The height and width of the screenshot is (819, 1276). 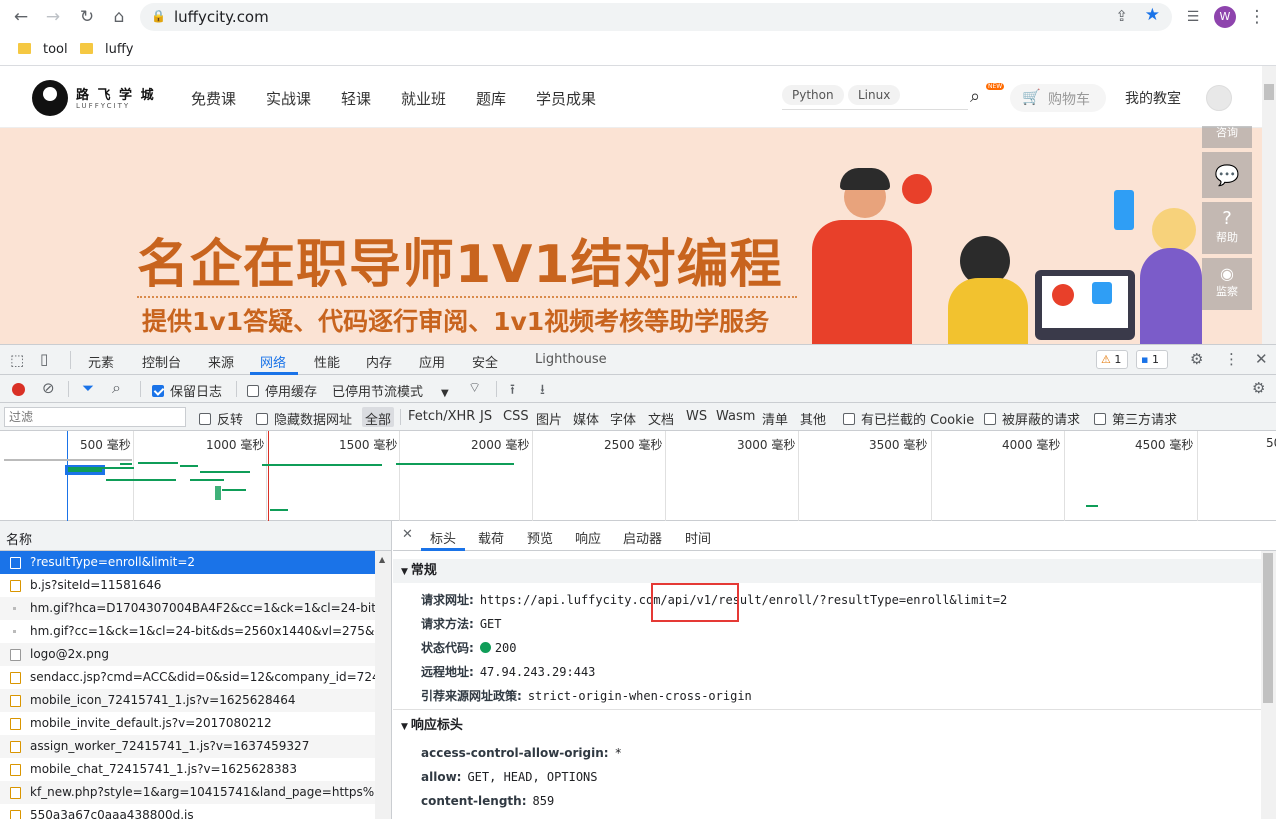 I want to click on side-consult-button: 咨询, so click(x=1227, y=137).